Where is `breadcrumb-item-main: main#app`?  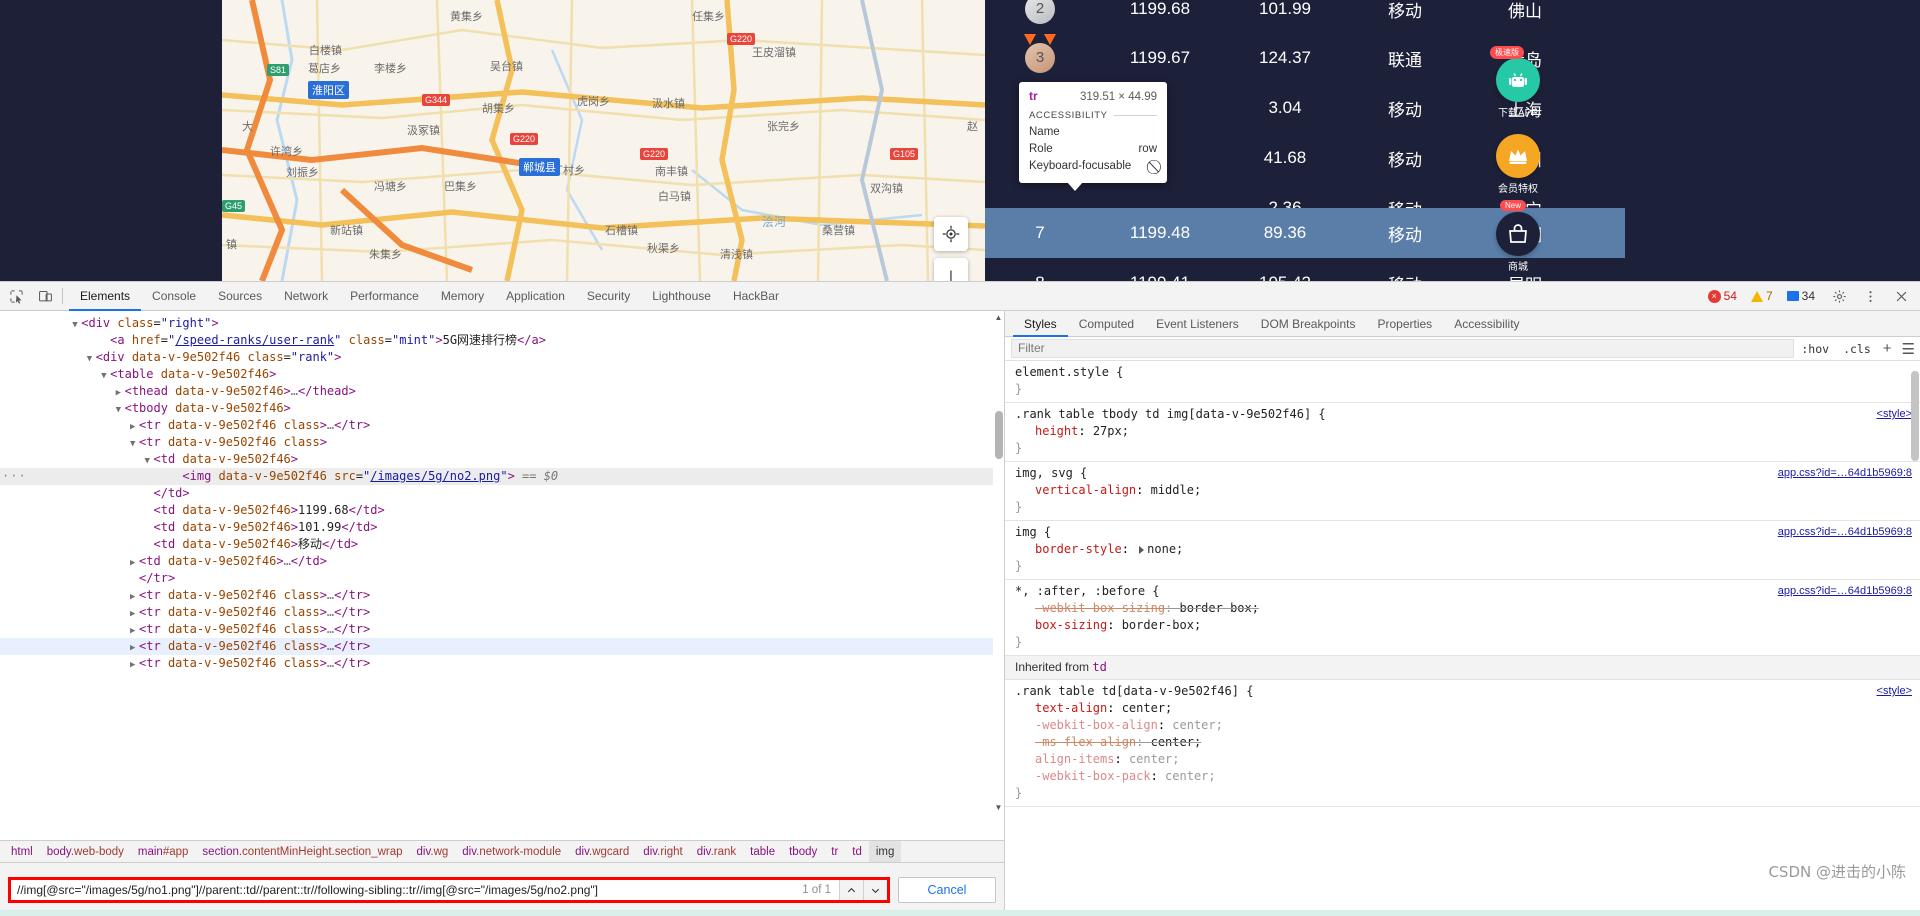 breadcrumb-item-main: main#app is located at coordinates (163, 851).